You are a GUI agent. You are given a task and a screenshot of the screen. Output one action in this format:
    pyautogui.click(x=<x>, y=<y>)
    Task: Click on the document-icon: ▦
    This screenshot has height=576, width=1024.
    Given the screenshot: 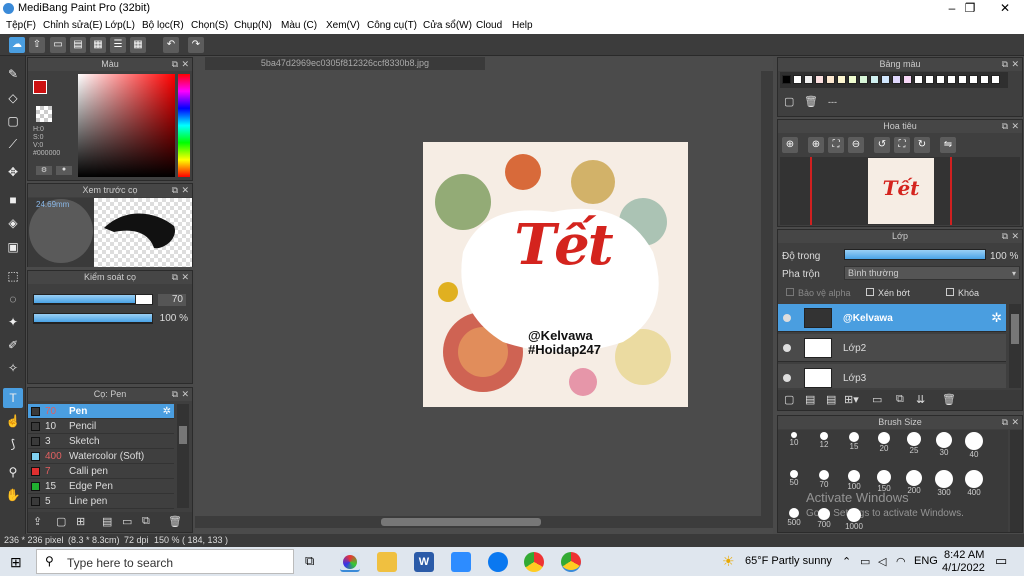 What is the action you would take?
    pyautogui.click(x=98, y=45)
    